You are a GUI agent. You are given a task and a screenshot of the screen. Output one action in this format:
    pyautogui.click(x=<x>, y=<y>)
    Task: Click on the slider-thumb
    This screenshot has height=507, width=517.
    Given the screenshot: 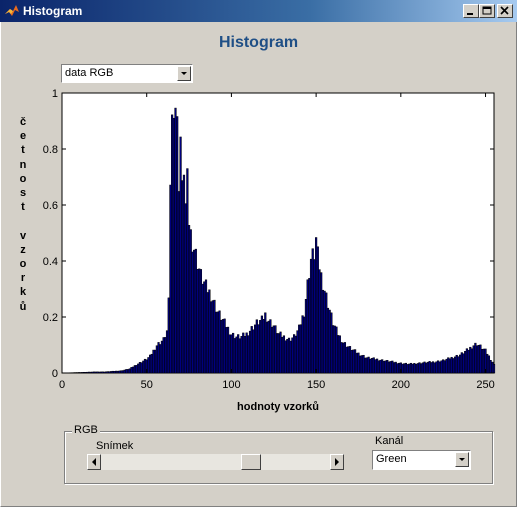 What is the action you would take?
    pyautogui.click(x=251, y=462)
    